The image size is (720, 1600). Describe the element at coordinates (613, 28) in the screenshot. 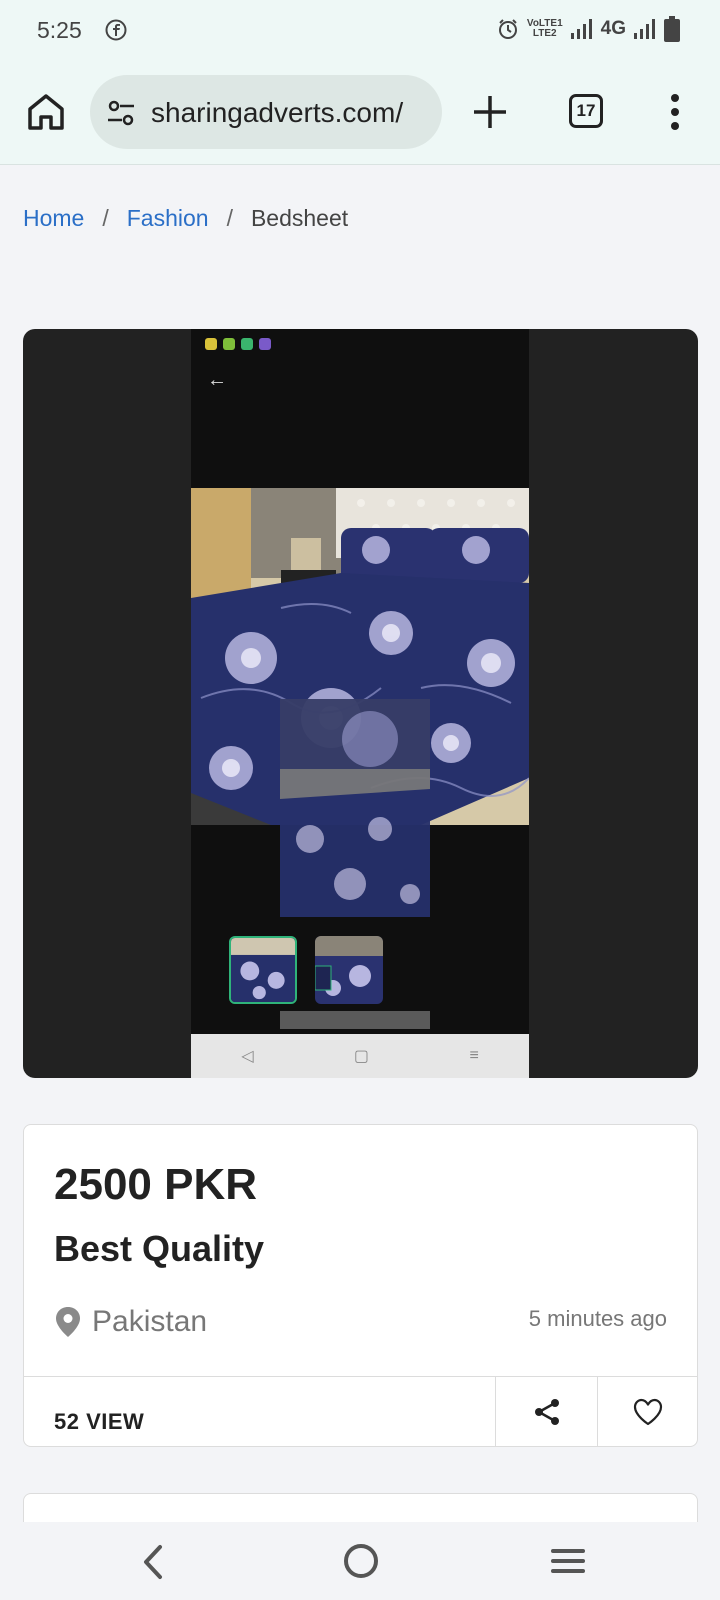

I see `network-type: 4G` at that location.